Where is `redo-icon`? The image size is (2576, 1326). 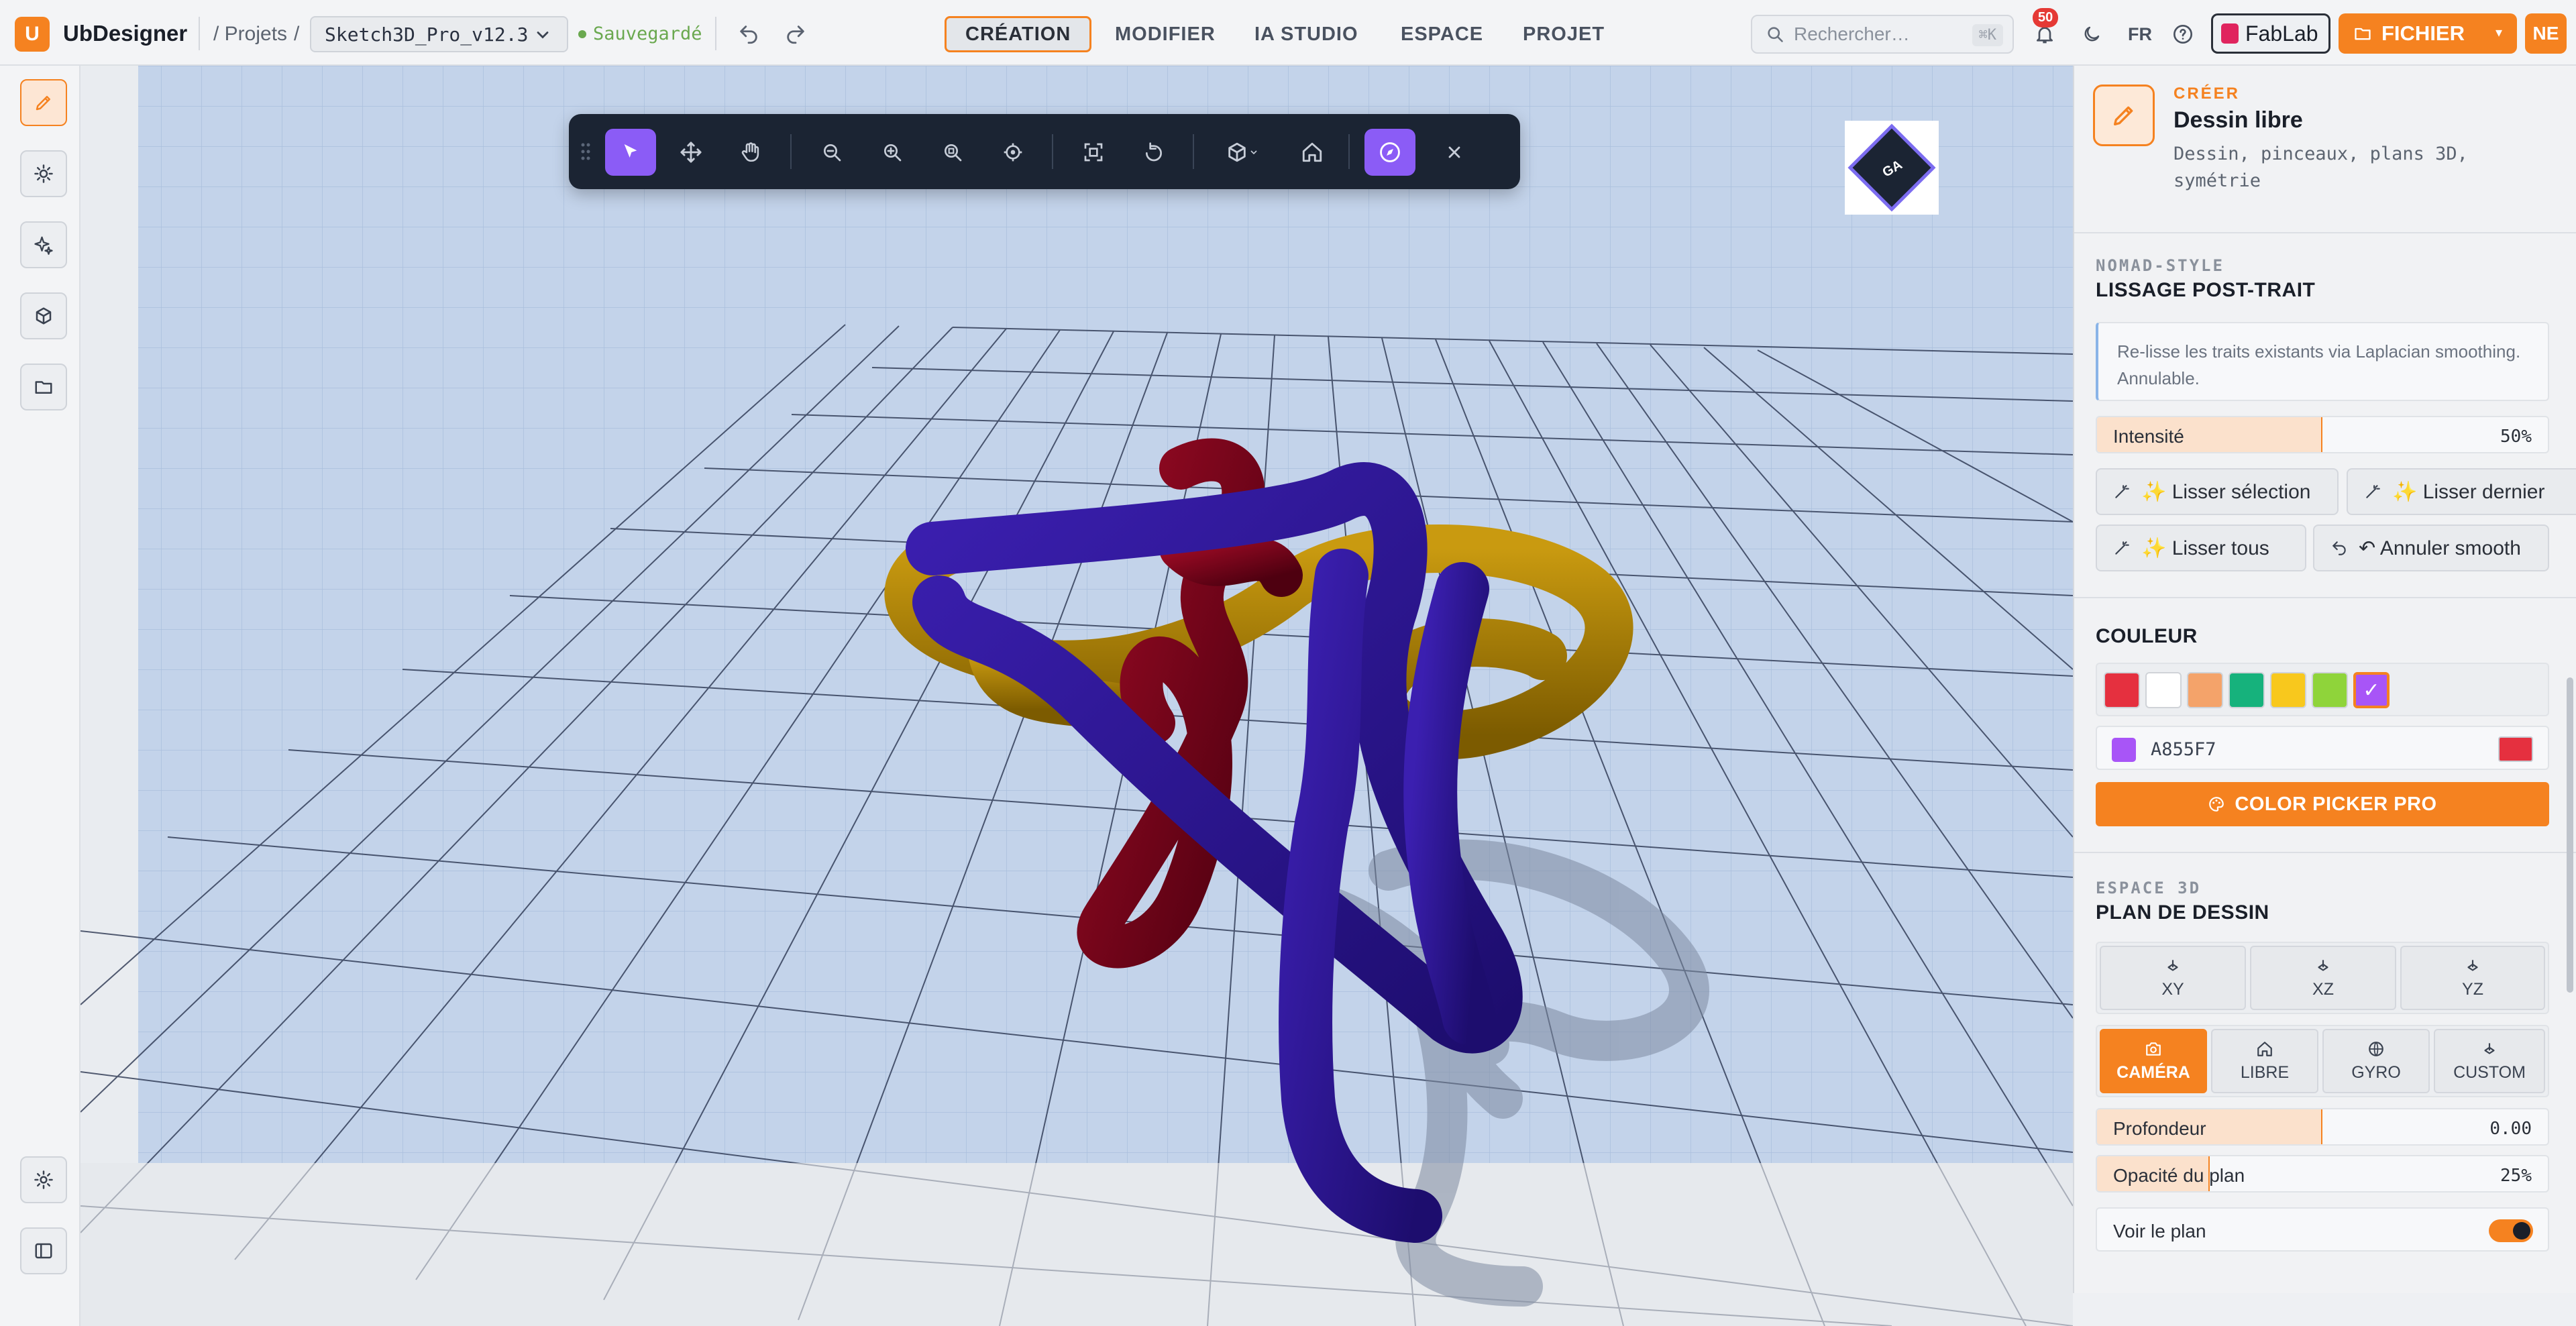 redo-icon is located at coordinates (795, 34).